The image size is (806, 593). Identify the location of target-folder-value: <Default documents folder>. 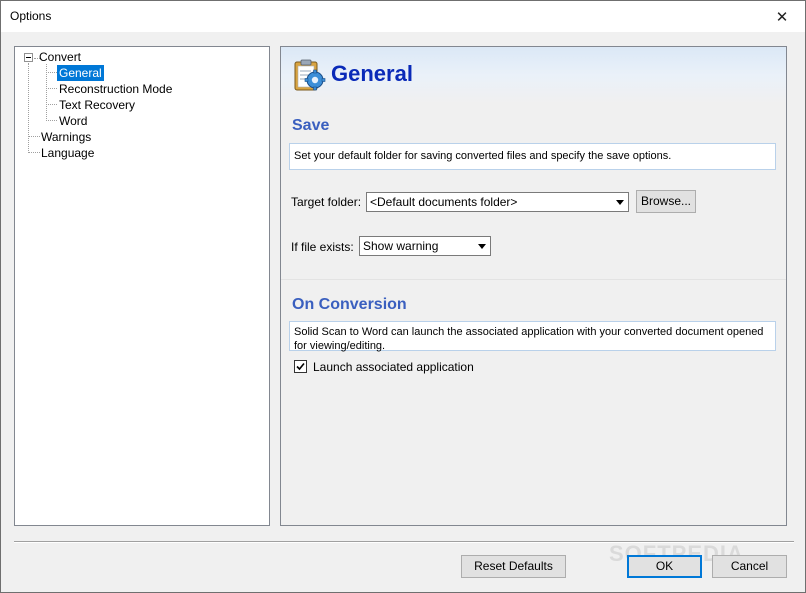
(444, 202).